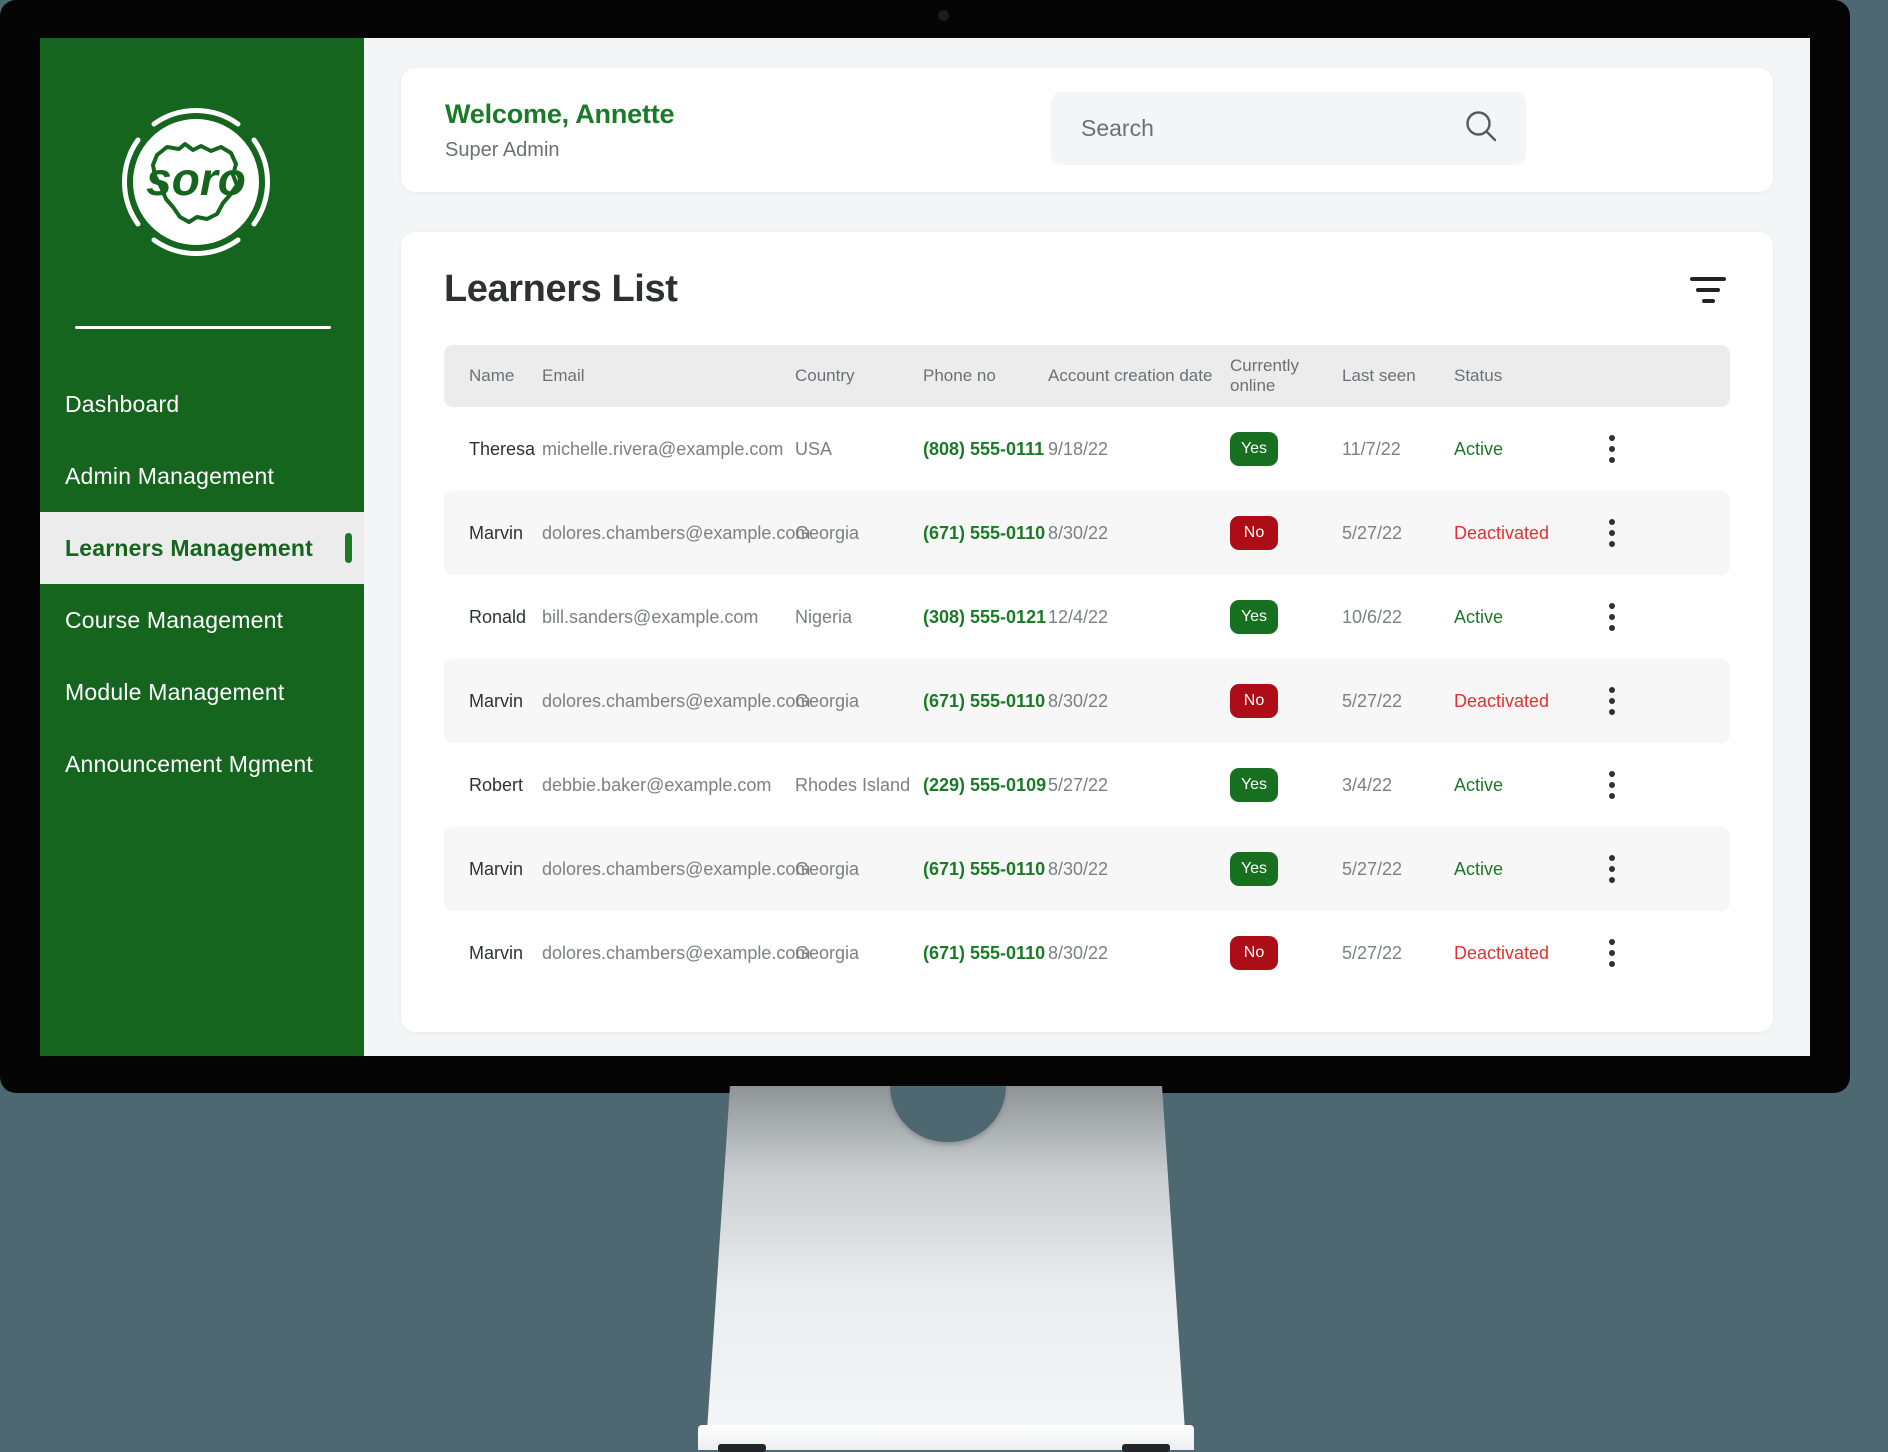  What do you see at coordinates (498, 616) in the screenshot?
I see `cell-name: Ronald` at bounding box center [498, 616].